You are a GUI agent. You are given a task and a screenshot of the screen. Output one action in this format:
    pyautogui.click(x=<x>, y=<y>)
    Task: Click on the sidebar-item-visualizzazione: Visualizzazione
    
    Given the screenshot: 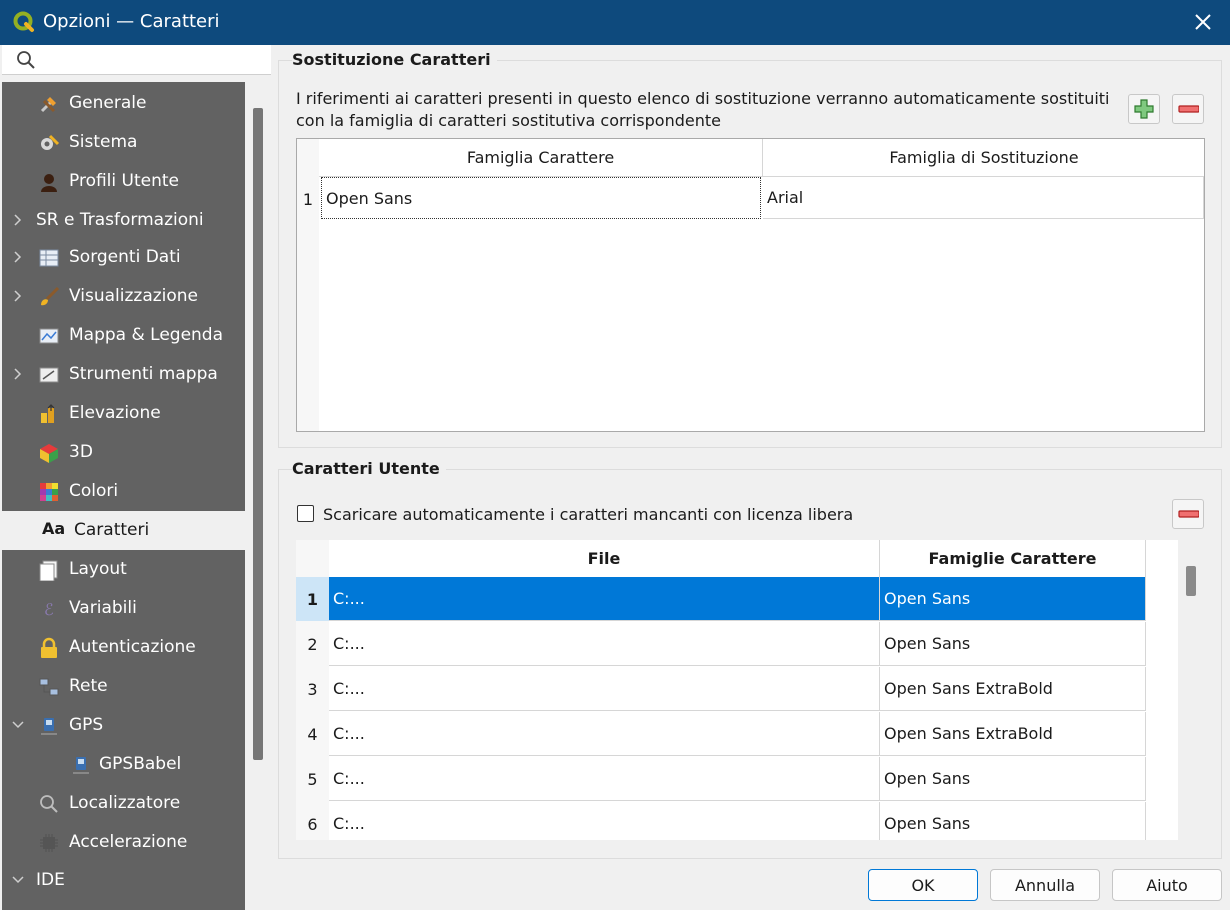 What is the action you would take?
    pyautogui.click(x=123, y=296)
    